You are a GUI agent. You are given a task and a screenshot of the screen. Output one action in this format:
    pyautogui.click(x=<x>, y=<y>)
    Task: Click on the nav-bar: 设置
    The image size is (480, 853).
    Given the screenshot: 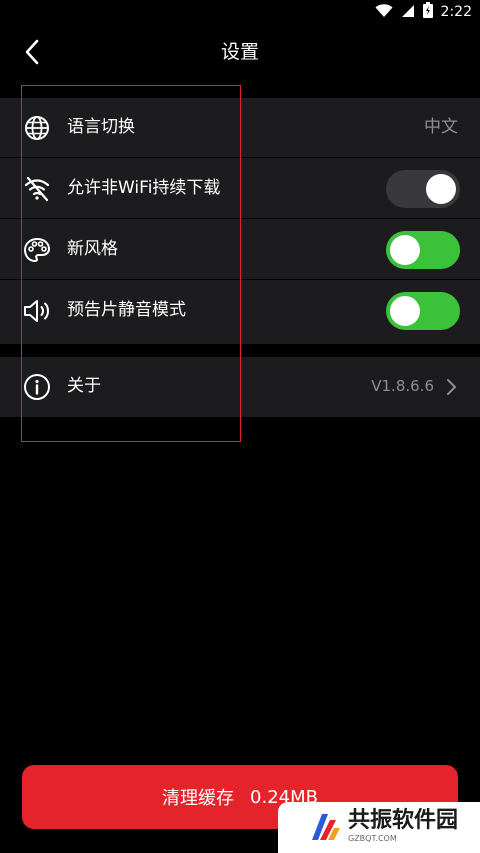 What is the action you would take?
    pyautogui.click(x=240, y=54)
    